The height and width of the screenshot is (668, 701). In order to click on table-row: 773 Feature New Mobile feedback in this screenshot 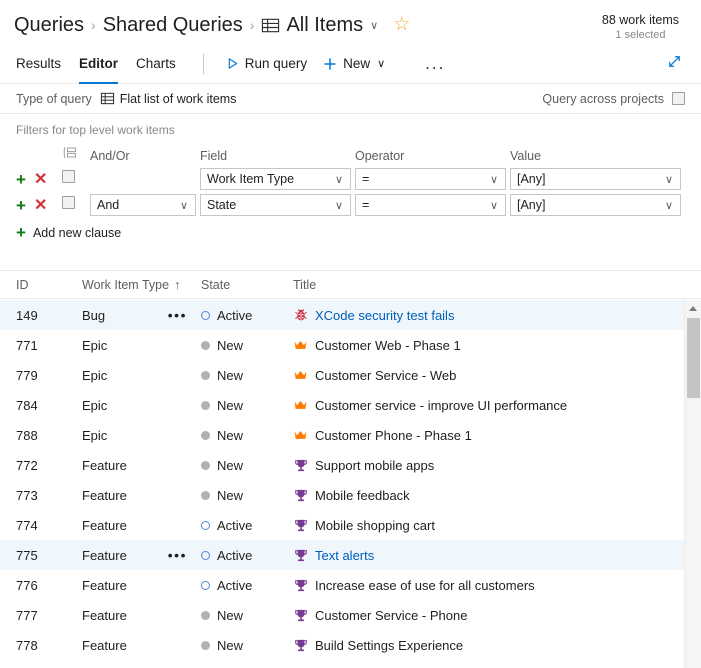, I will do `click(350, 495)`.